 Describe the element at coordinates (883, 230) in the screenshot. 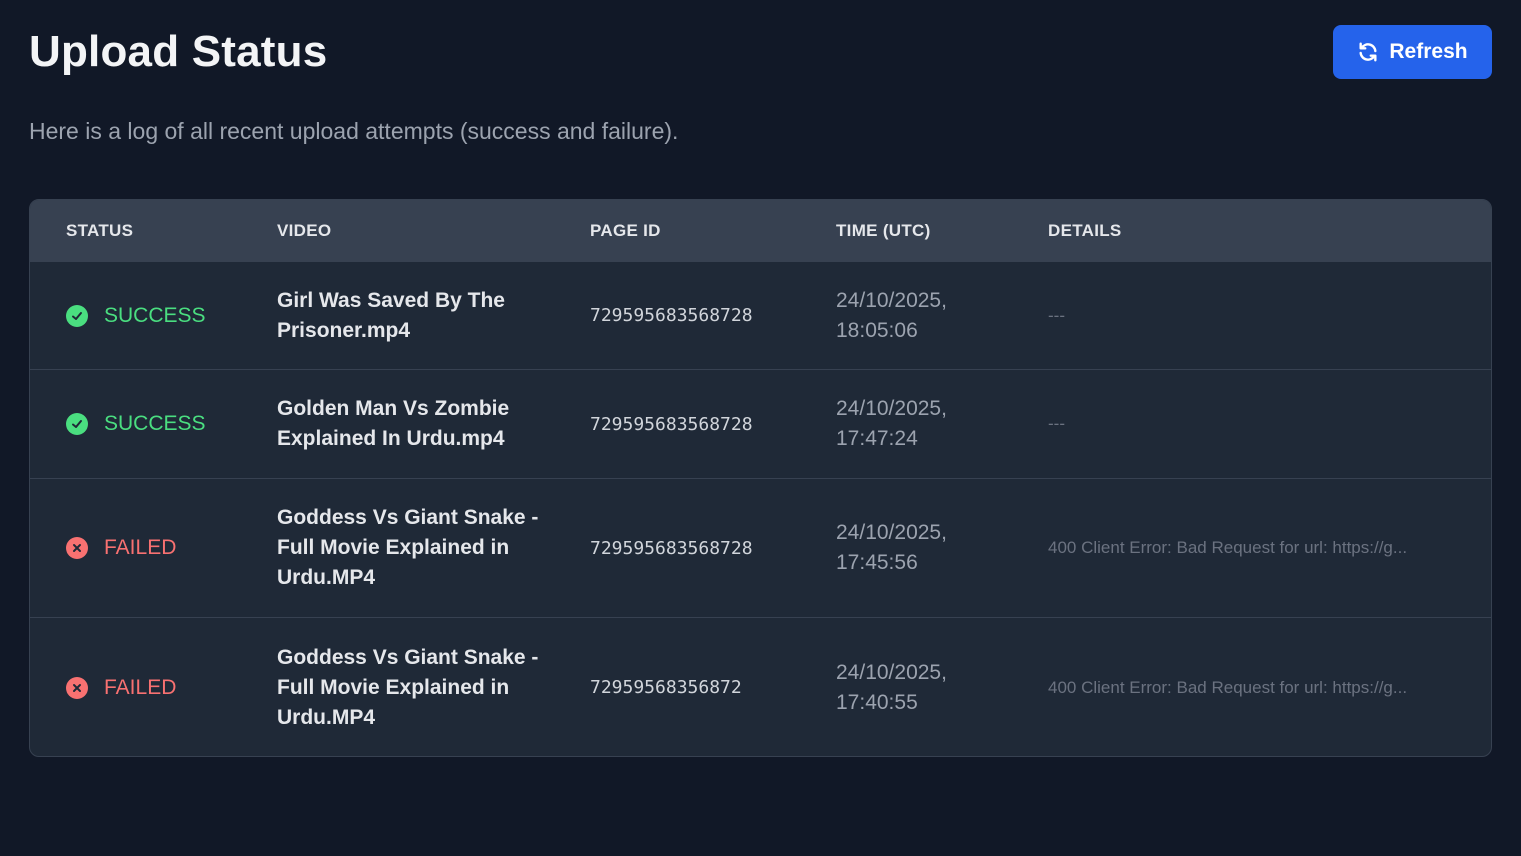

I see `column-header-time: TIME (UTC)` at that location.